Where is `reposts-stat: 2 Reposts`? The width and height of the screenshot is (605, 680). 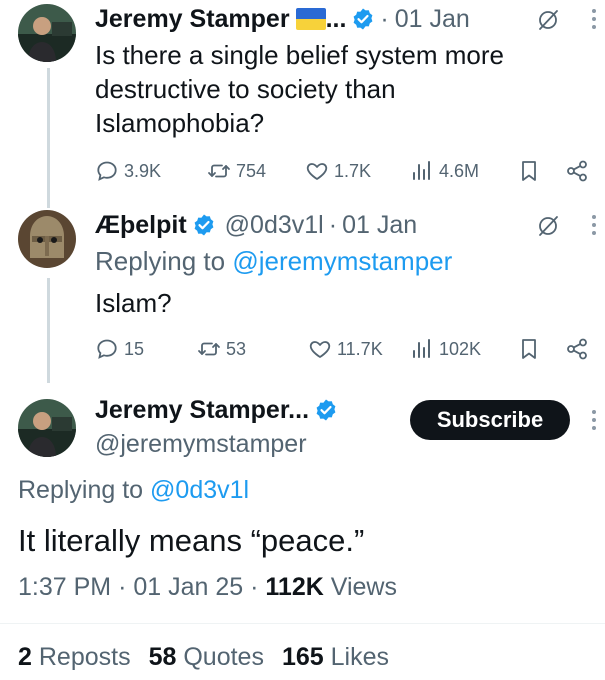
reposts-stat: 2 Reposts is located at coordinates (74, 657).